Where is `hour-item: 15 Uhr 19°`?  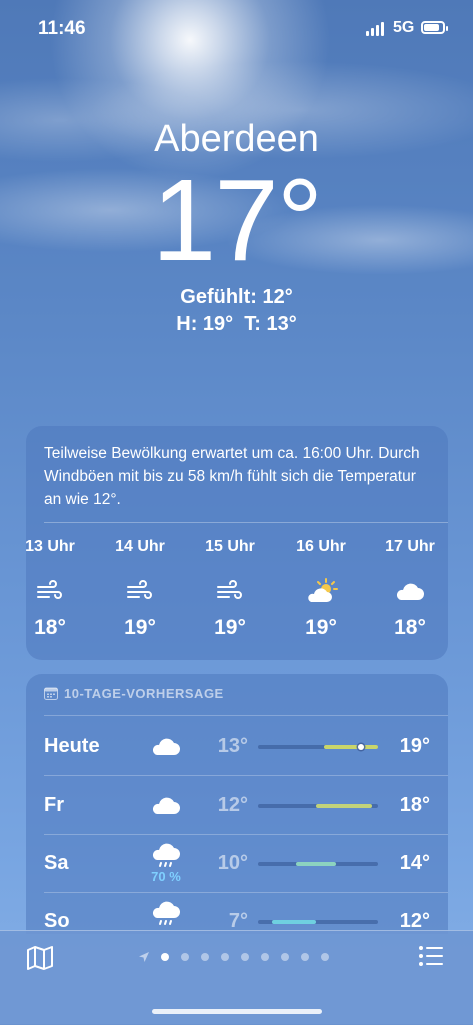 hour-item: 15 Uhr 19° is located at coordinates (230, 589).